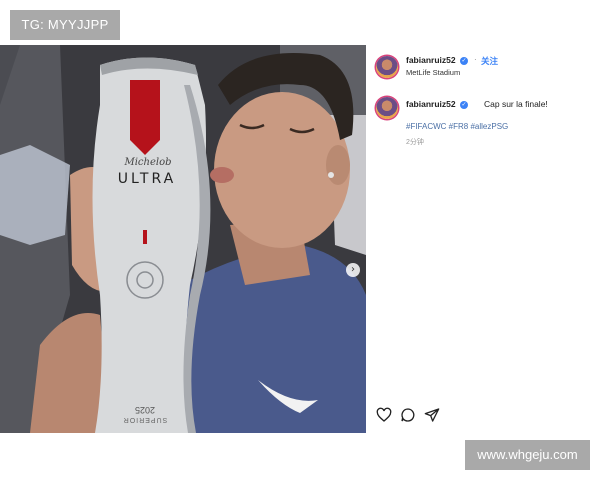 The height and width of the screenshot is (480, 600). Describe the element at coordinates (408, 415) in the screenshot. I see `comment-icon` at that location.